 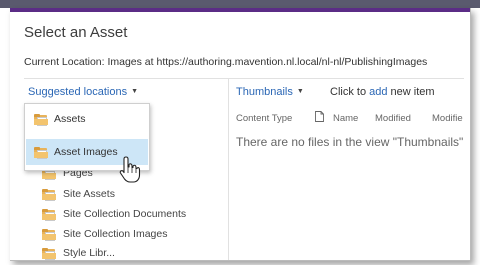 I want to click on tree-item-site-assets: Site Assets, so click(x=78, y=194).